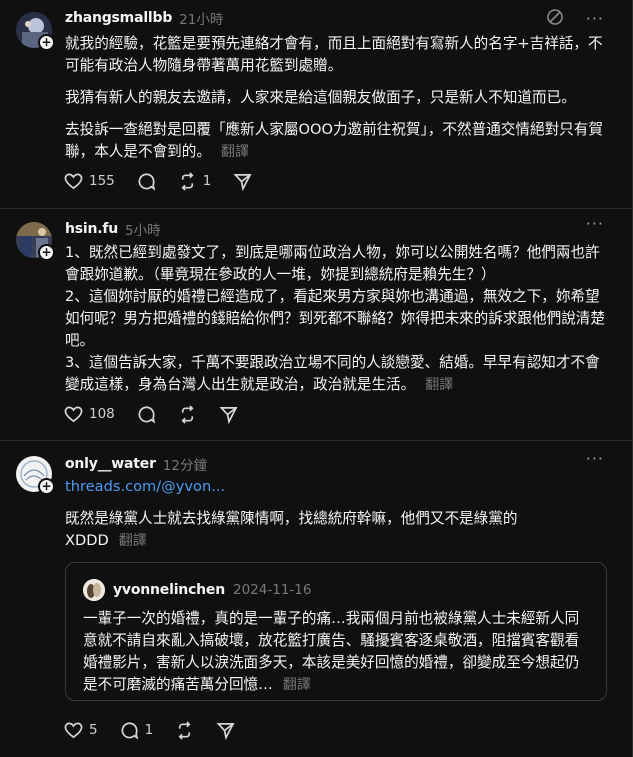 Image resolution: width=633 pixels, height=757 pixels. What do you see at coordinates (118, 18) in the screenshot?
I see `username: zhangsmallbb` at bounding box center [118, 18].